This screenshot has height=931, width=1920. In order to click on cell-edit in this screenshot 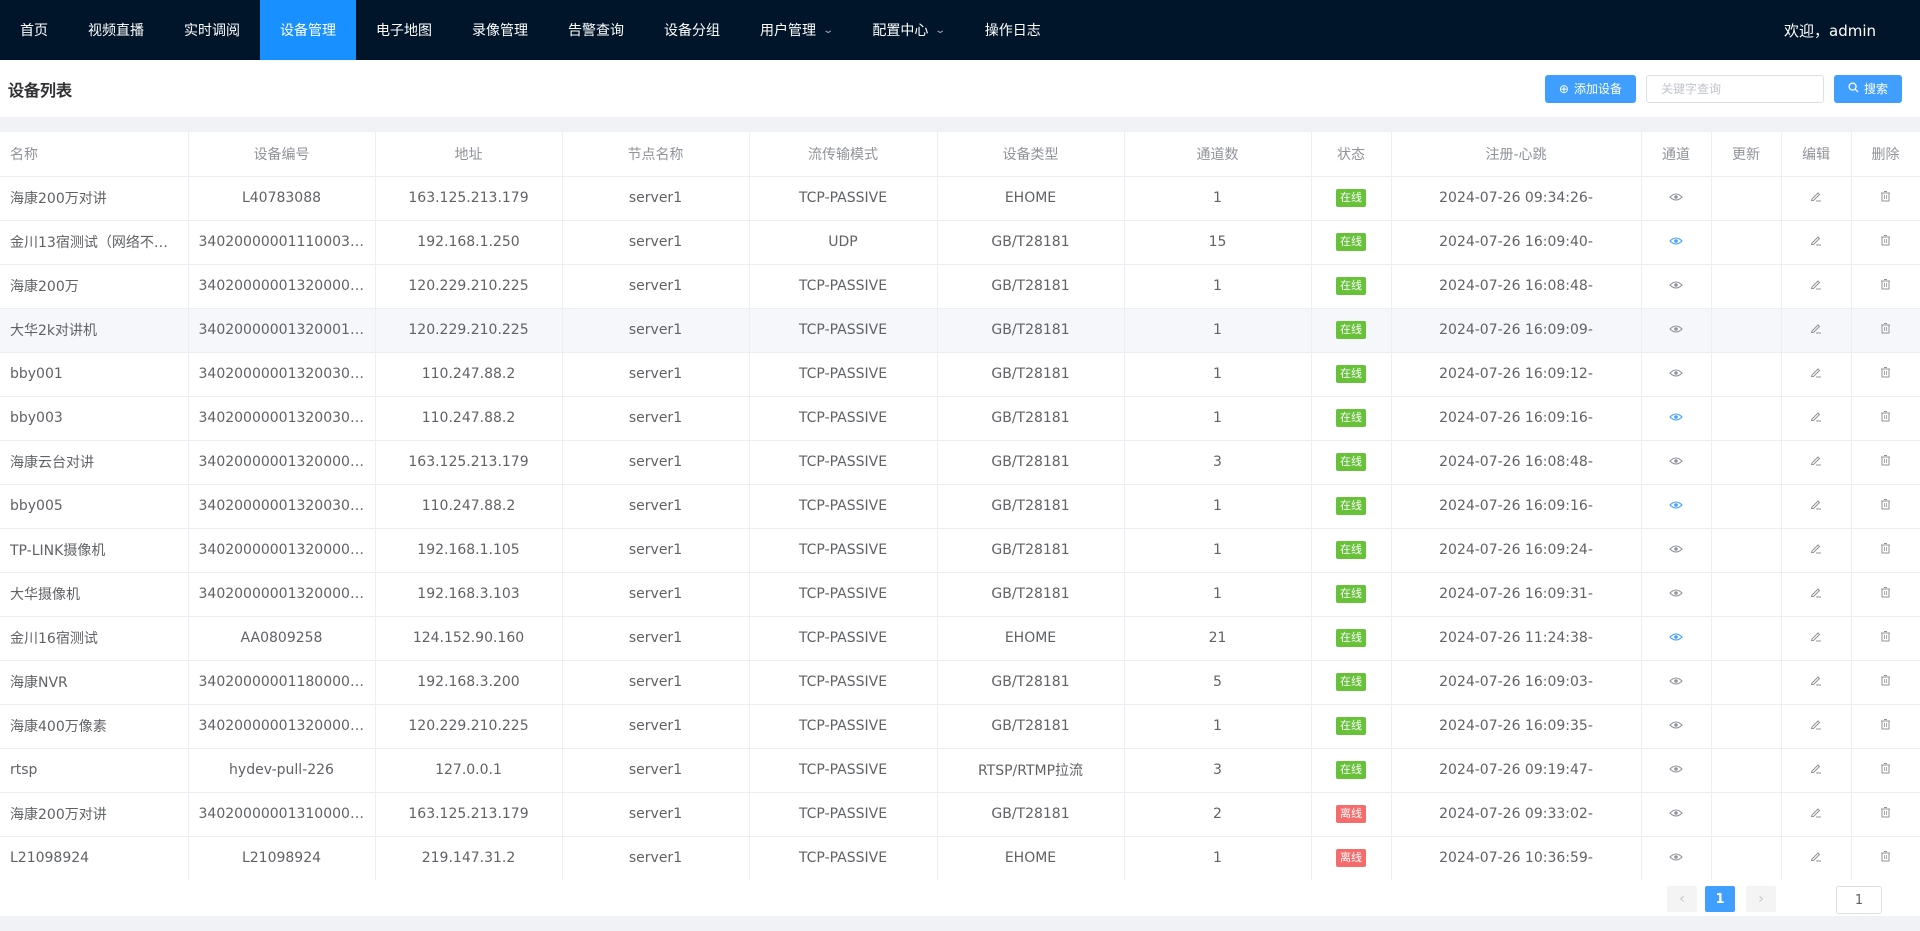, I will do `click(1816, 594)`.